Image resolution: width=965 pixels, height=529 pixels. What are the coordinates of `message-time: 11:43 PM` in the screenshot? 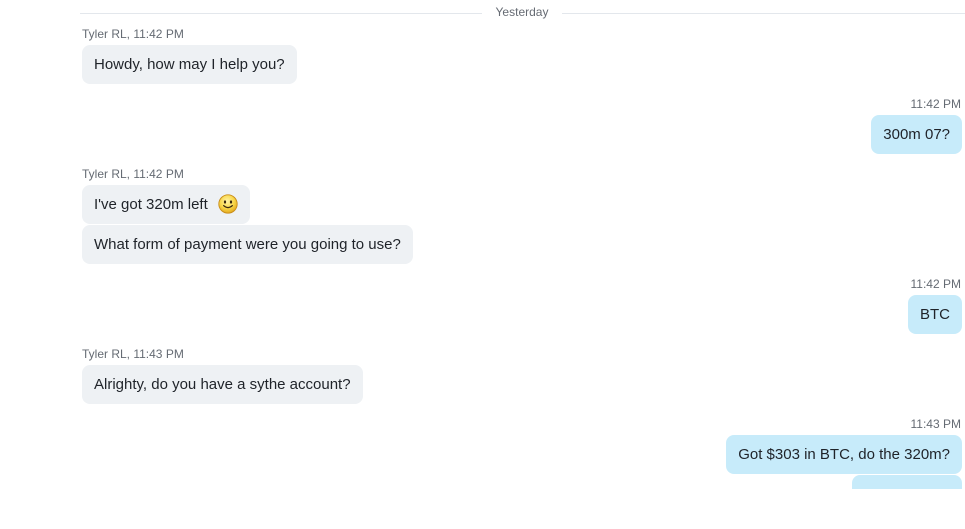 It's located at (935, 424).